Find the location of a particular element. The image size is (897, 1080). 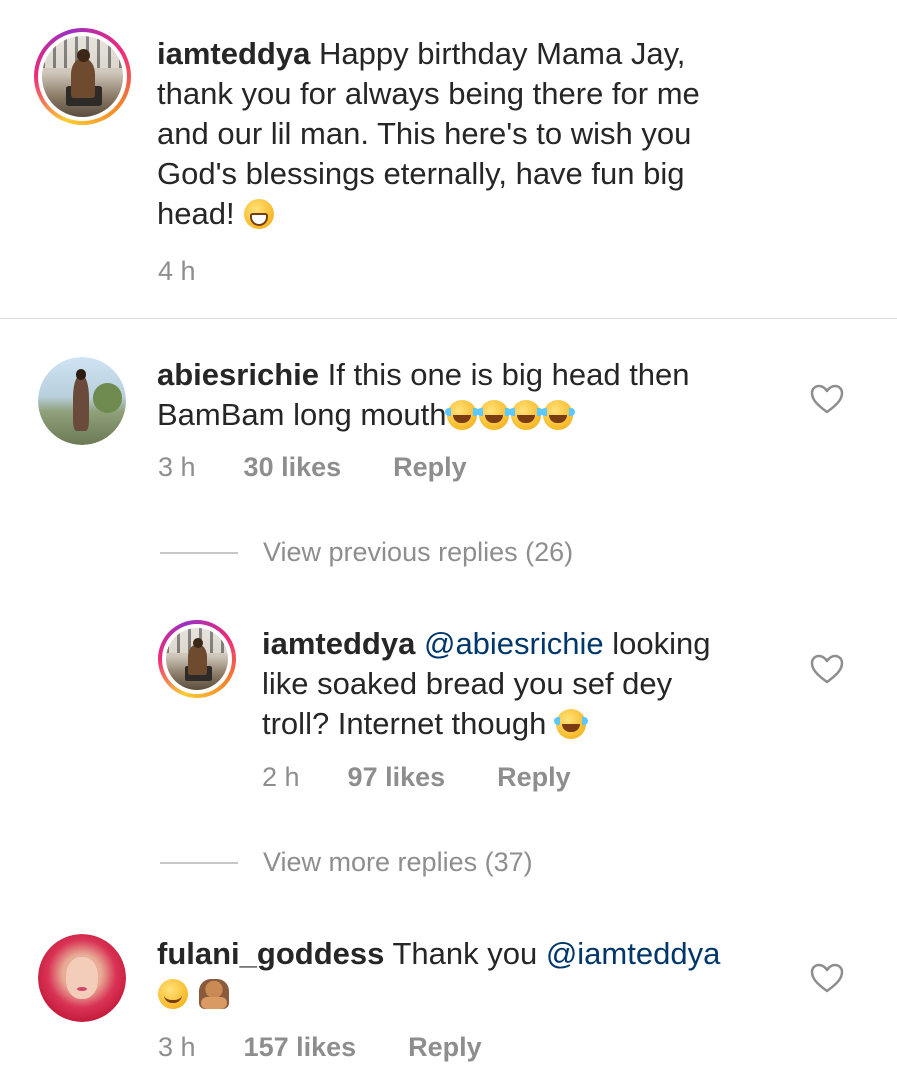

comment-meta: 3 h 30 likes Reply is located at coordinates (312, 467).